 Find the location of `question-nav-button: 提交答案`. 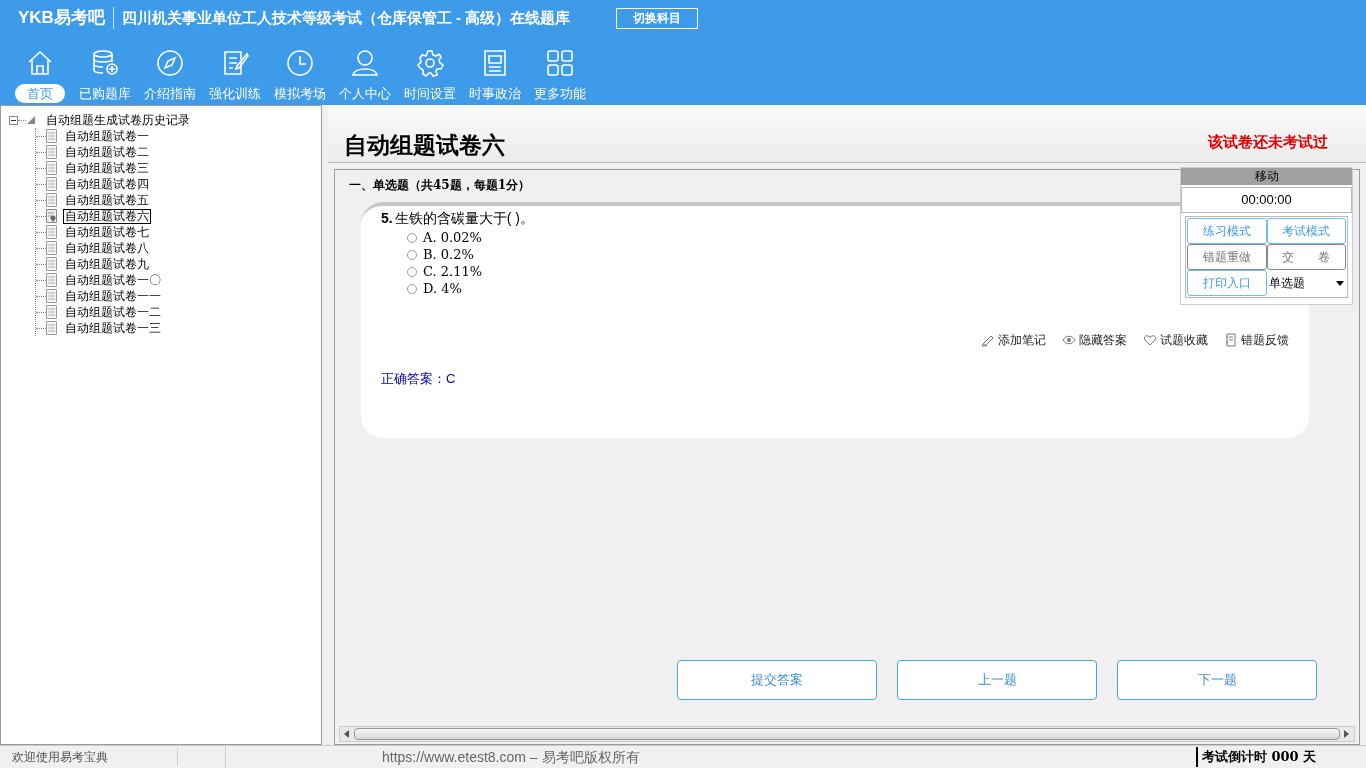

question-nav-button: 提交答案 is located at coordinates (777, 680).